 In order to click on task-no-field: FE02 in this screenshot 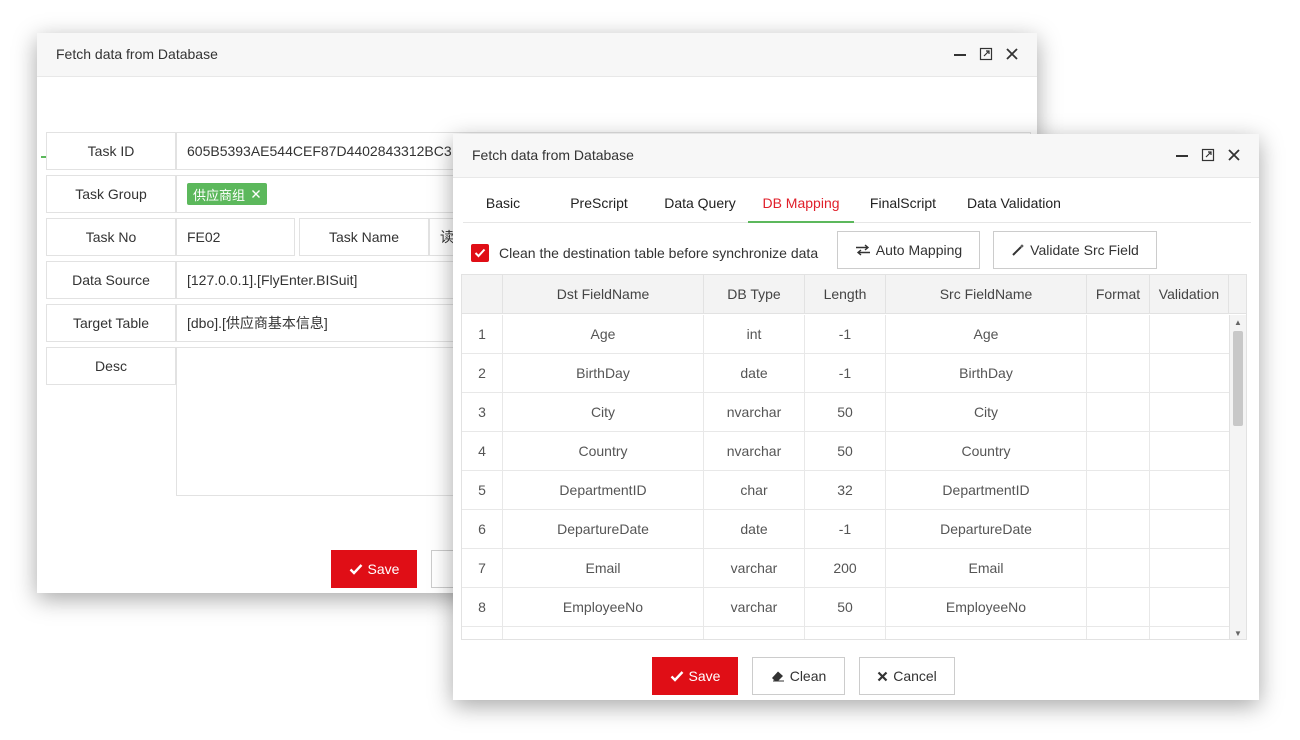, I will do `click(235, 237)`.